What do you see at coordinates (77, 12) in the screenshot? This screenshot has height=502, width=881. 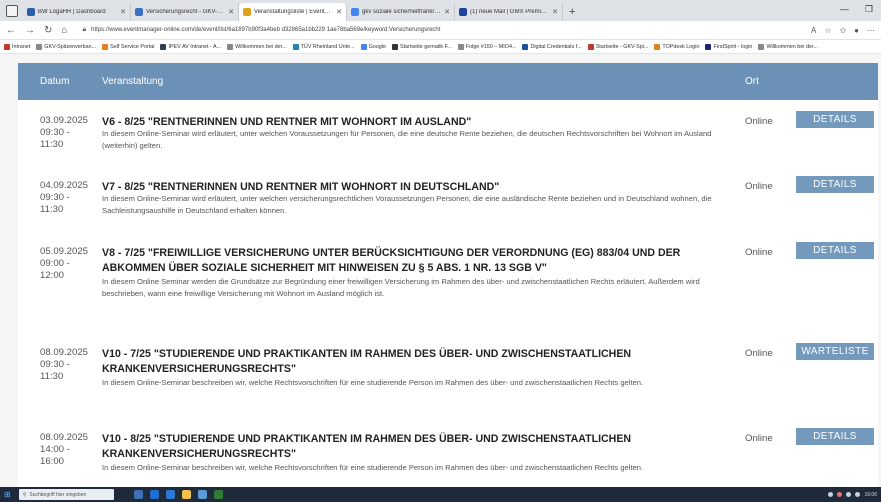 I see `browser-tab: BW LogaHR | Dashboard ✕` at bounding box center [77, 12].